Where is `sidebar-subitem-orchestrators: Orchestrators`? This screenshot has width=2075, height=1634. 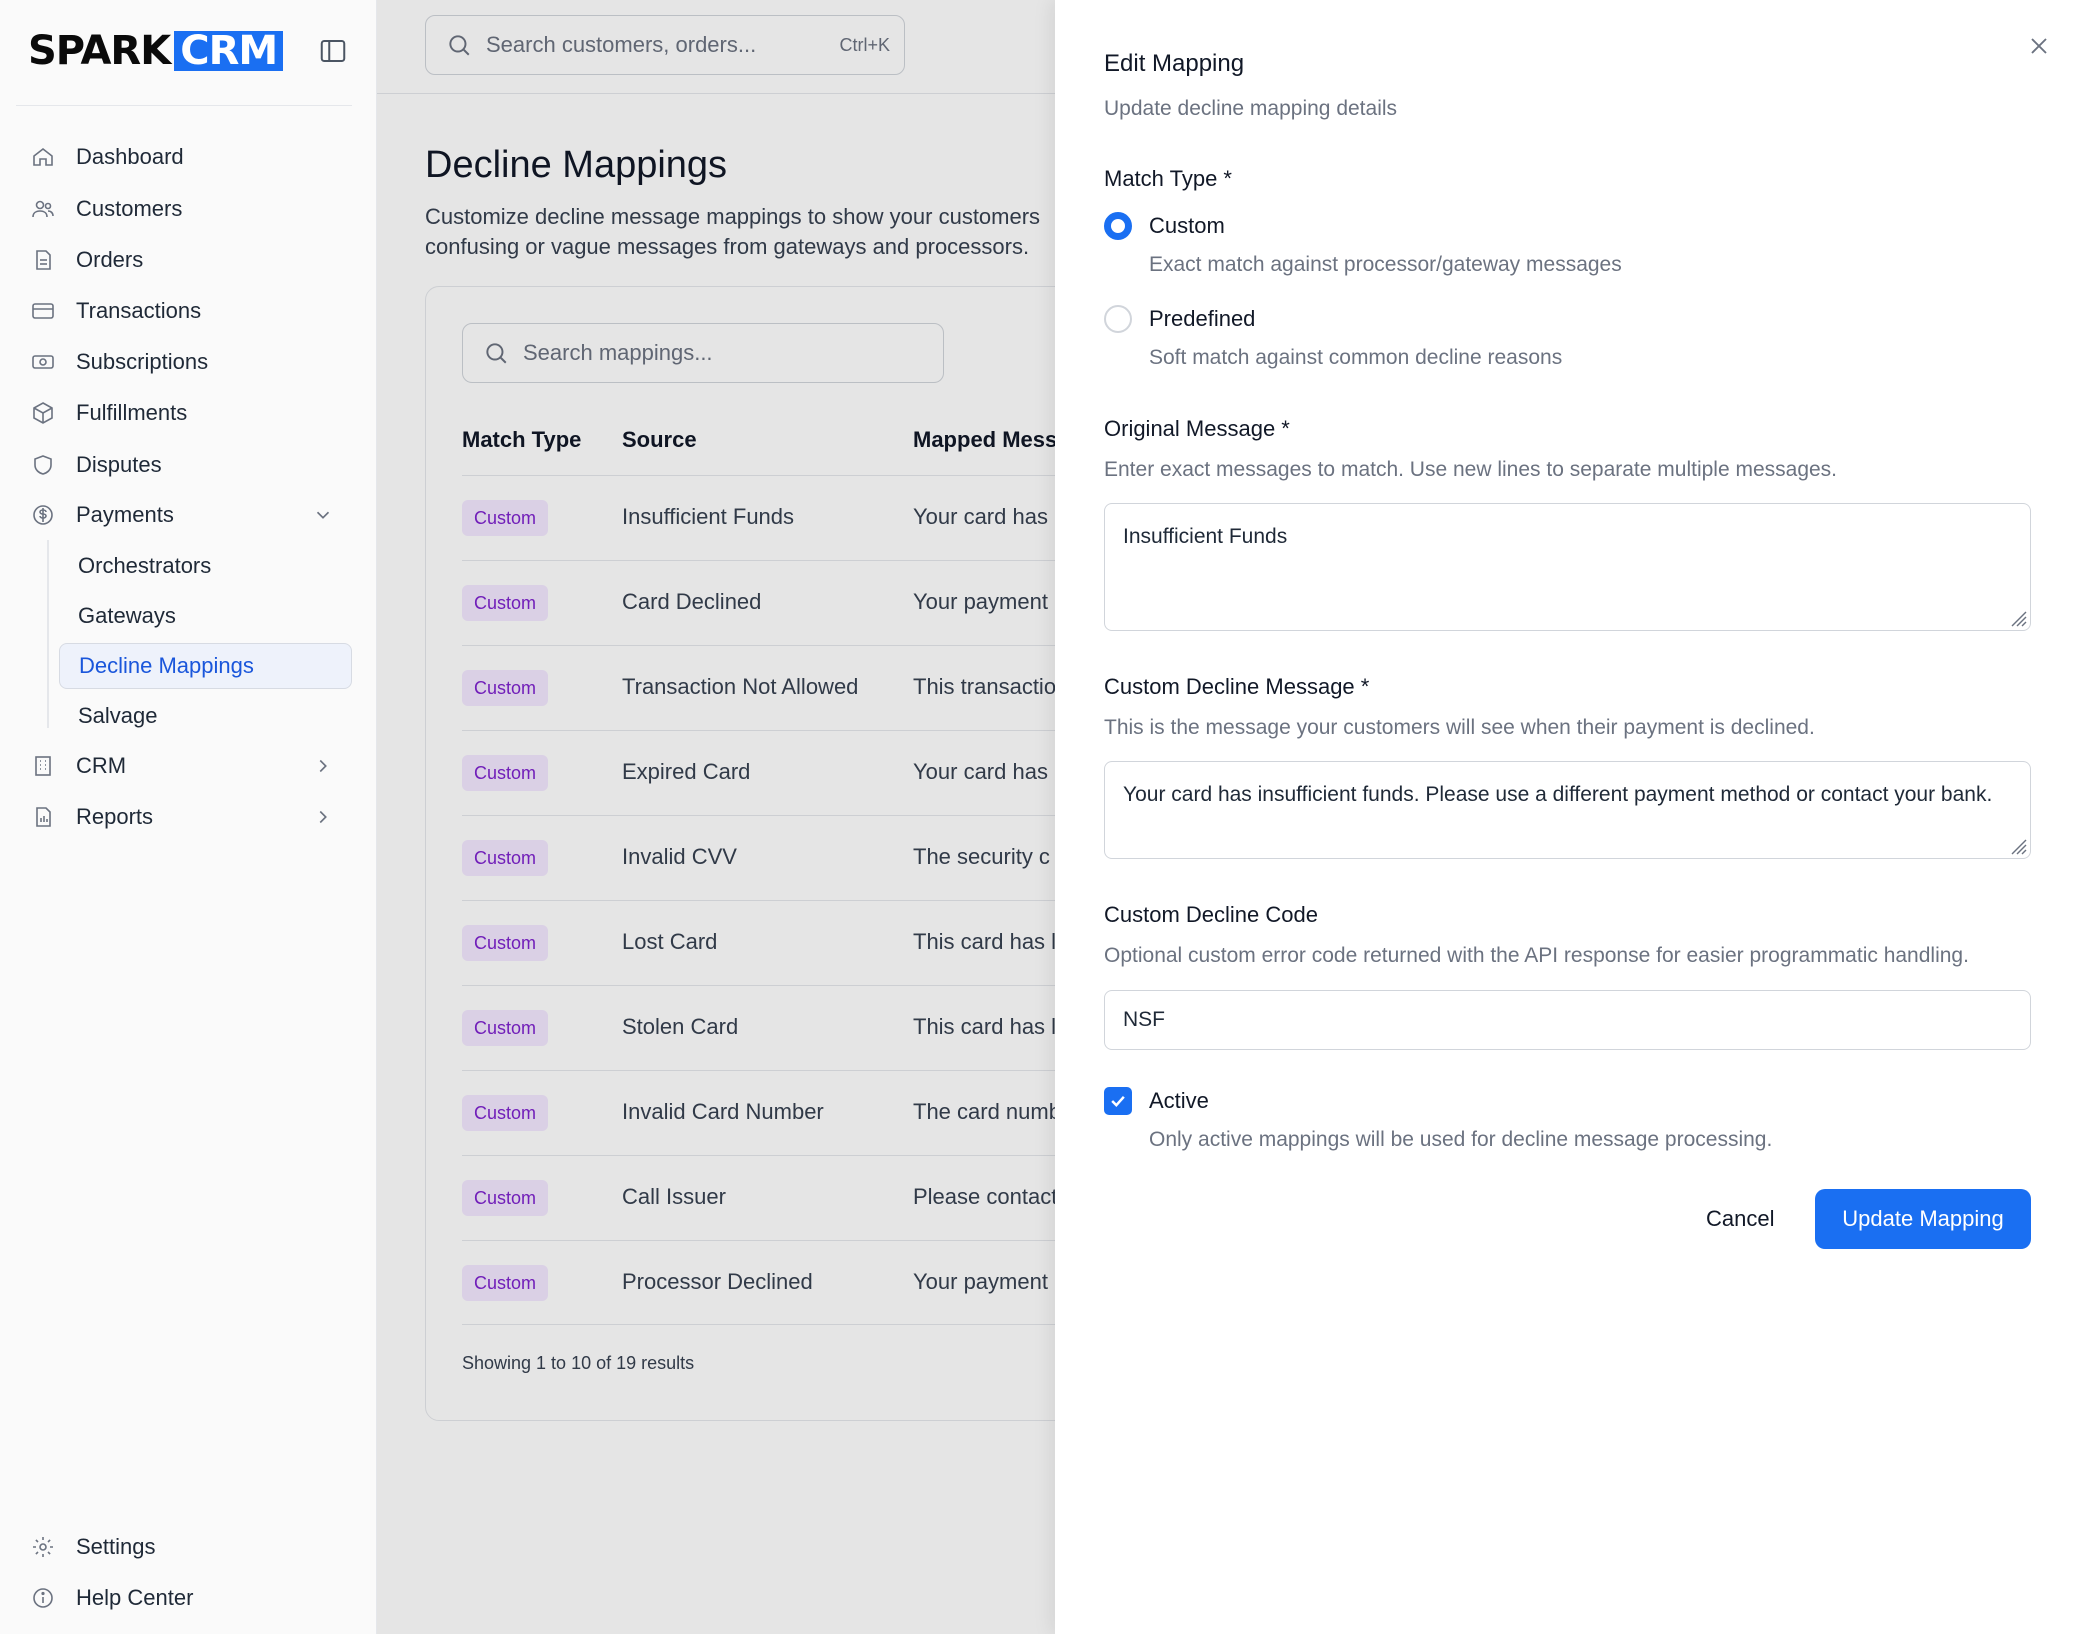
sidebar-subitem-orchestrators: Orchestrators is located at coordinates (205, 566).